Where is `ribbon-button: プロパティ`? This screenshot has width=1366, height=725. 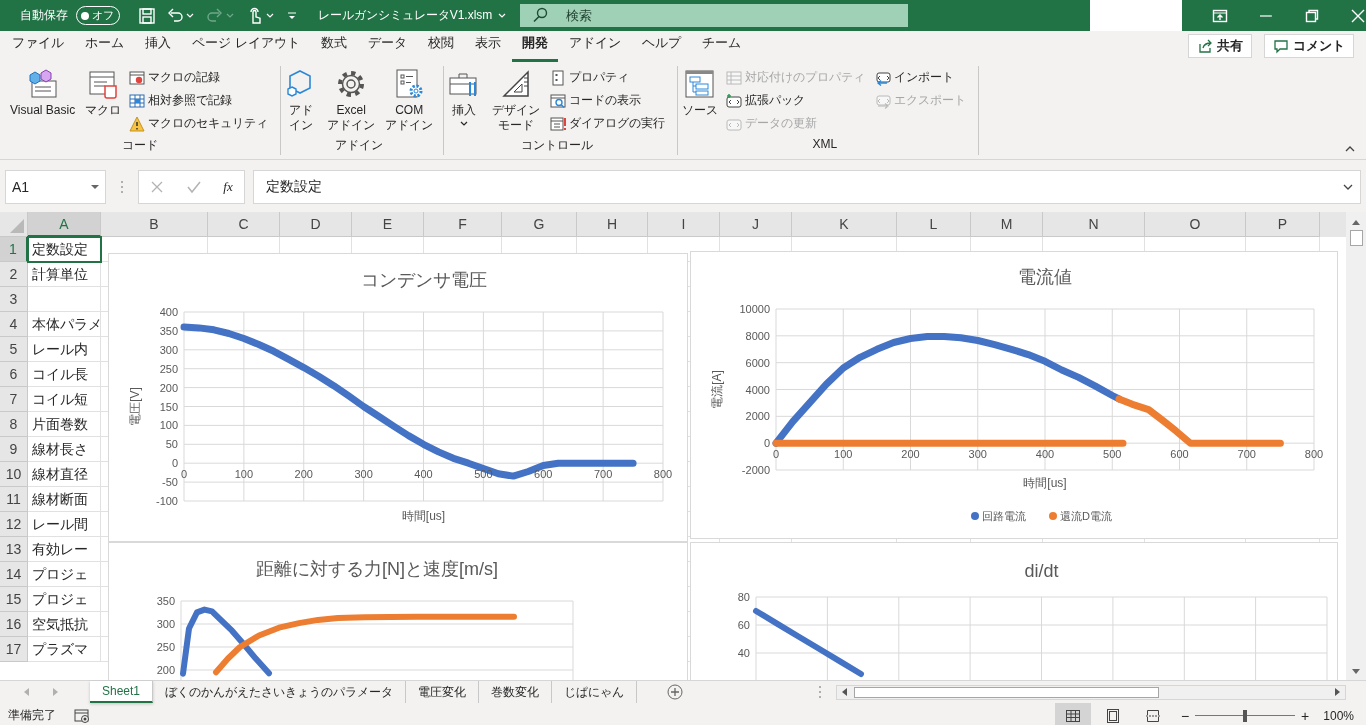
ribbon-button: プロパティ is located at coordinates (609, 77).